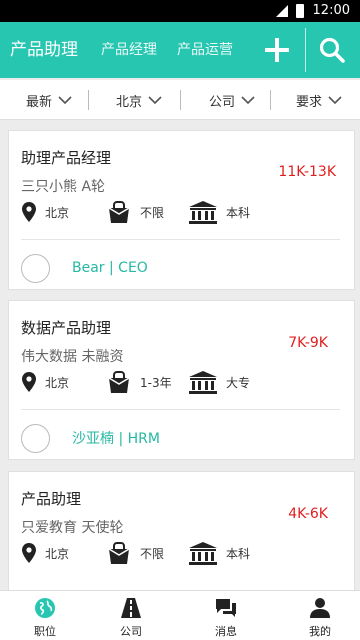 This screenshot has width=360, height=640. What do you see at coordinates (332, 50) in the screenshot?
I see `search-icon` at bounding box center [332, 50].